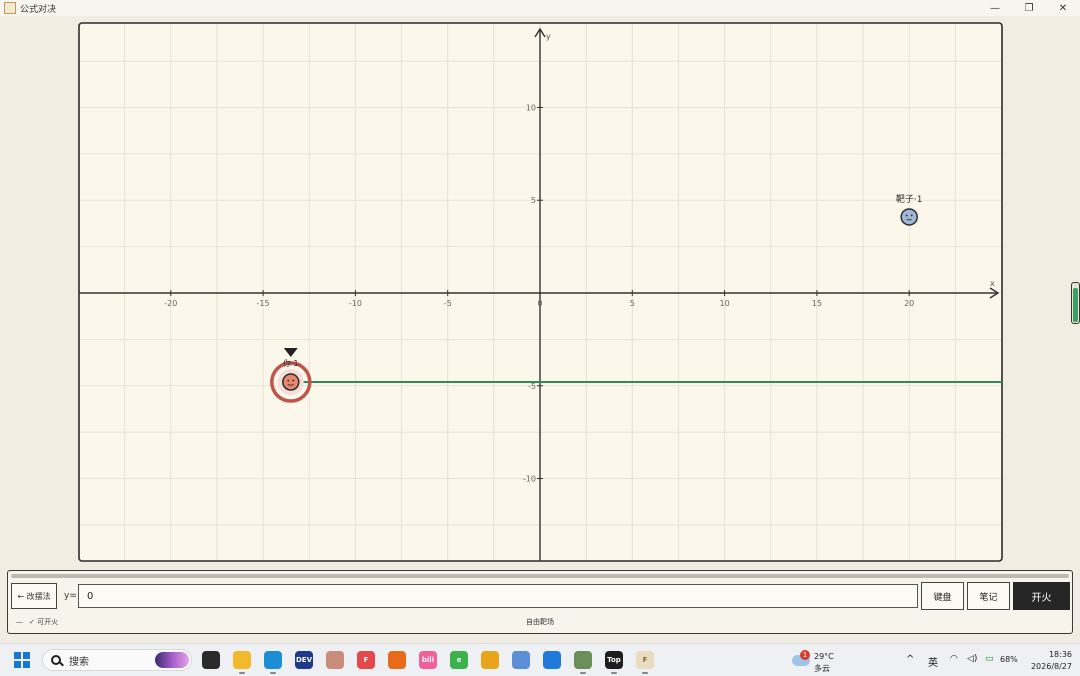  What do you see at coordinates (909, 199) in the screenshot?
I see `target-label: 靶子·1` at bounding box center [909, 199].